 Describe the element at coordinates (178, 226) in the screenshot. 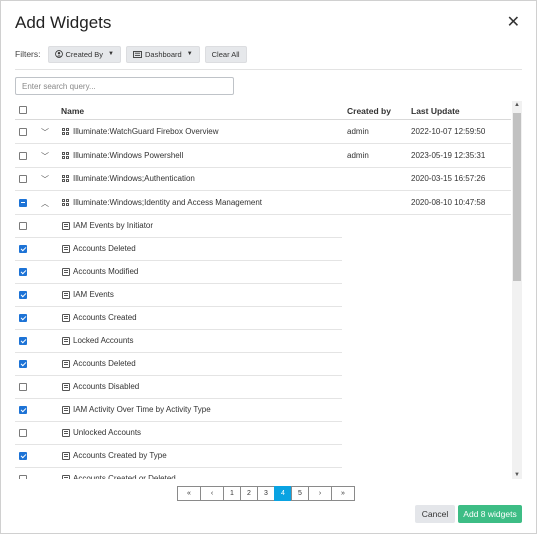

I see `widget-row: IAM Events by Initiator` at that location.